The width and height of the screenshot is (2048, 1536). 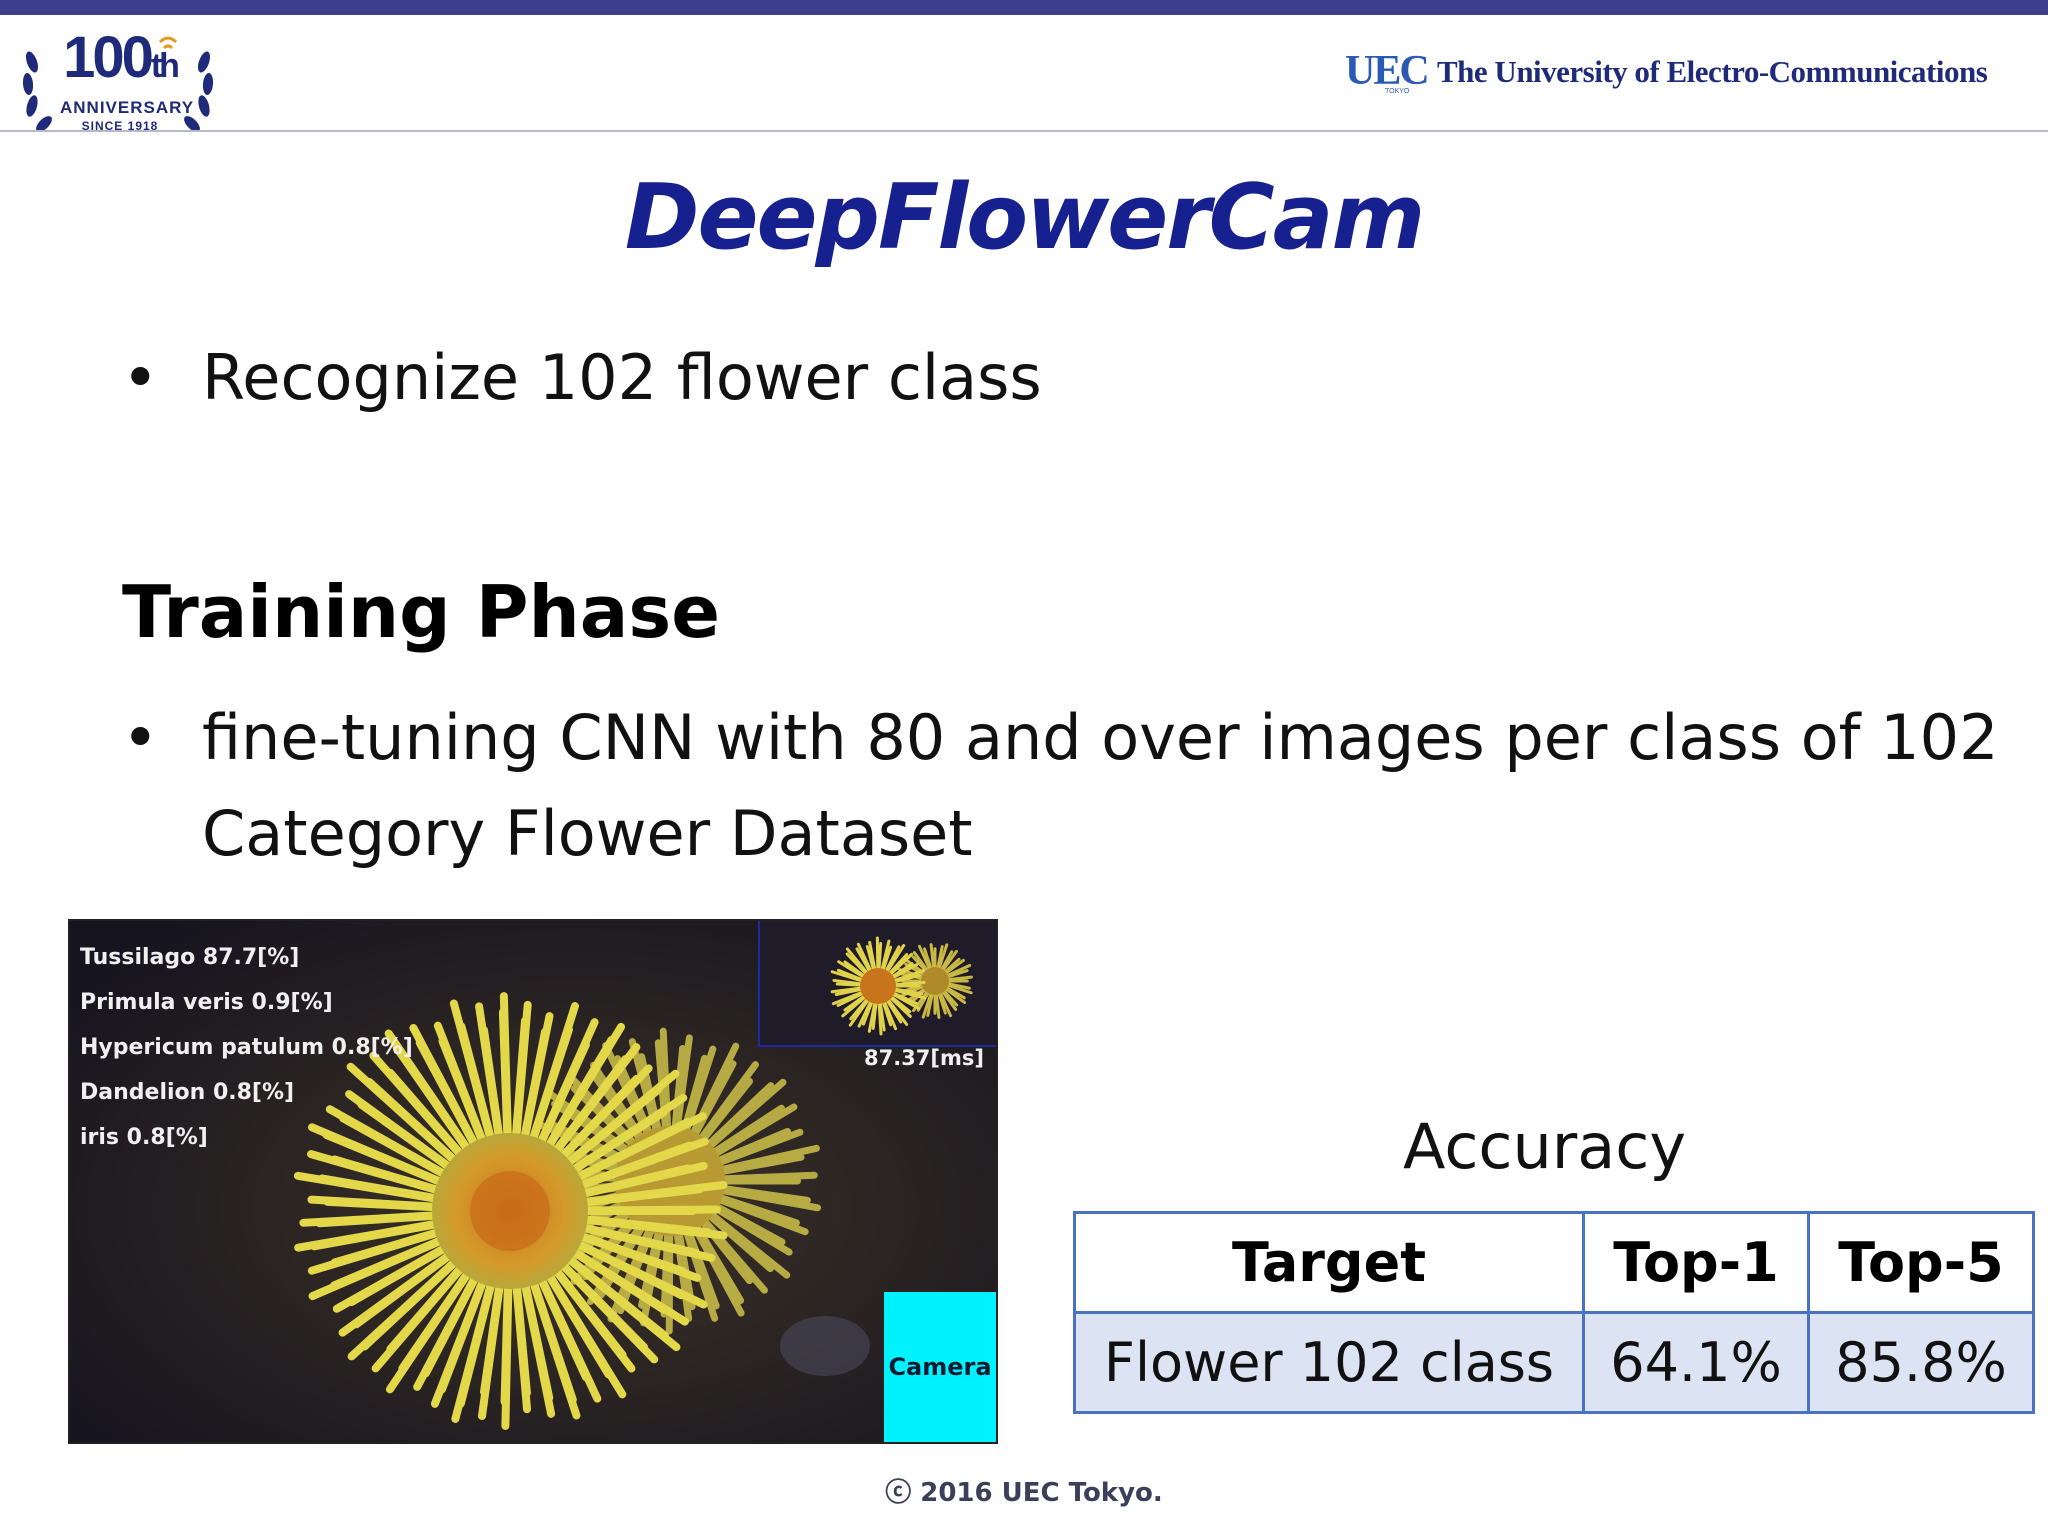 I want to click on prediction-item: Hypericum patulum 0.8[%], so click(x=246, y=1047).